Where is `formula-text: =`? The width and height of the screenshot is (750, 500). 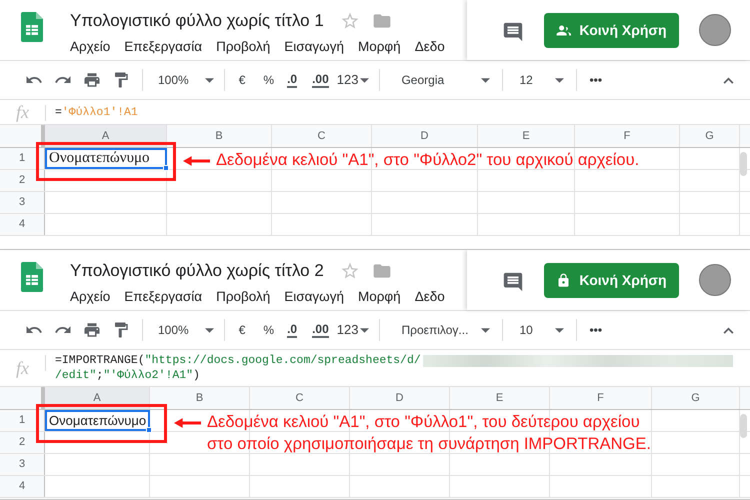
formula-text: = is located at coordinates (58, 112).